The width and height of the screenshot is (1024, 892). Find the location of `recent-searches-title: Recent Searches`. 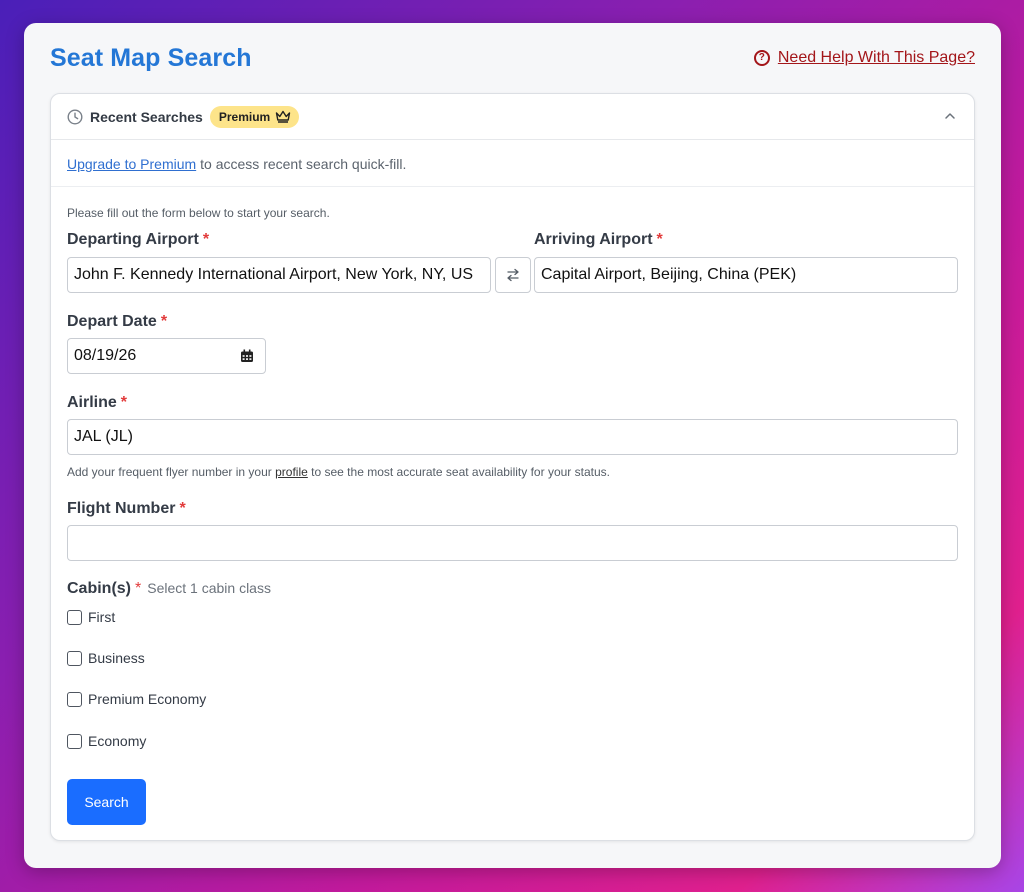

recent-searches-title: Recent Searches is located at coordinates (146, 116).